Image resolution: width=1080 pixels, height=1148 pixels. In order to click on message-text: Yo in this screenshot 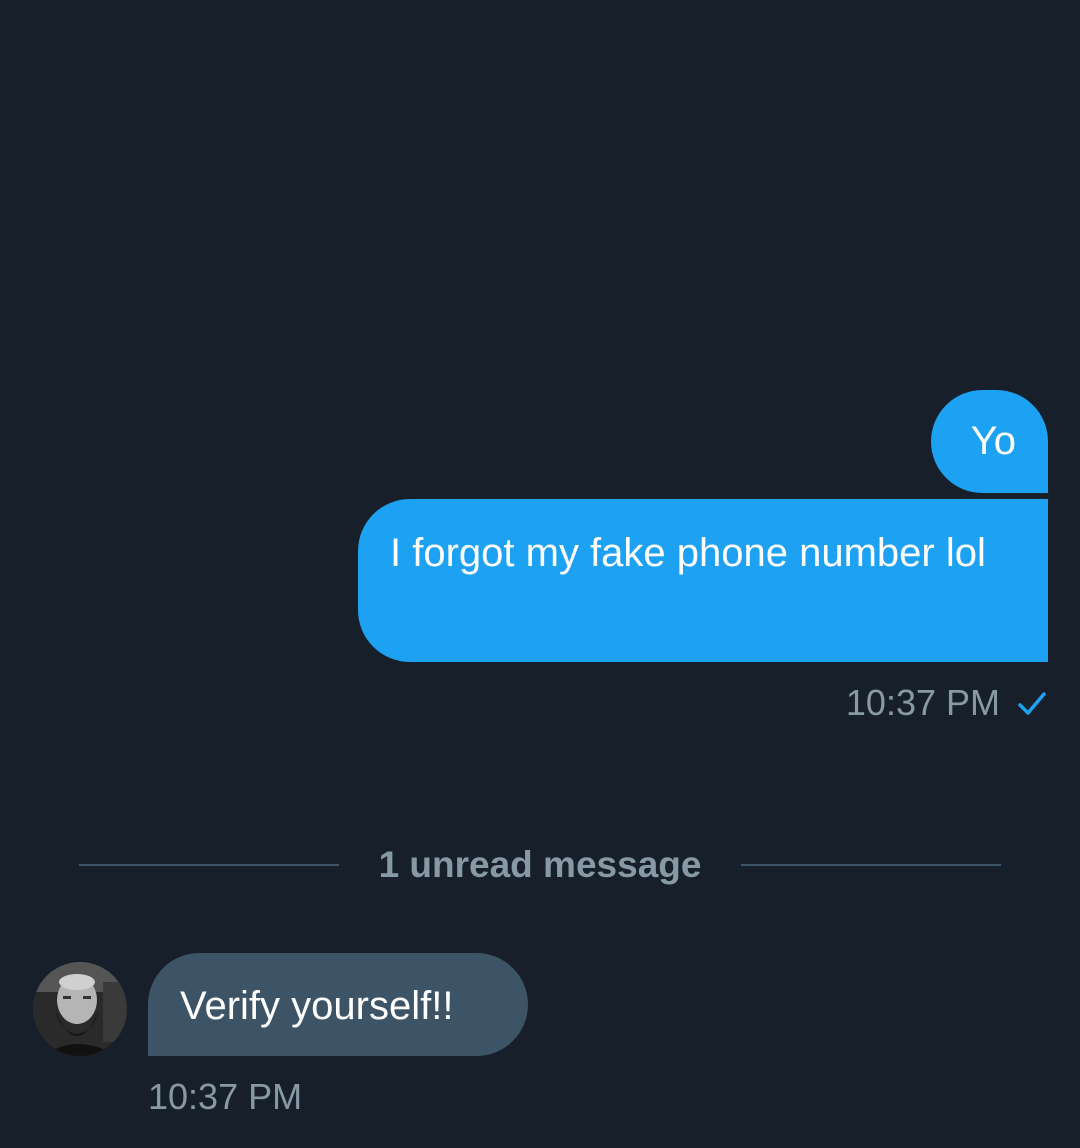, I will do `click(993, 441)`.